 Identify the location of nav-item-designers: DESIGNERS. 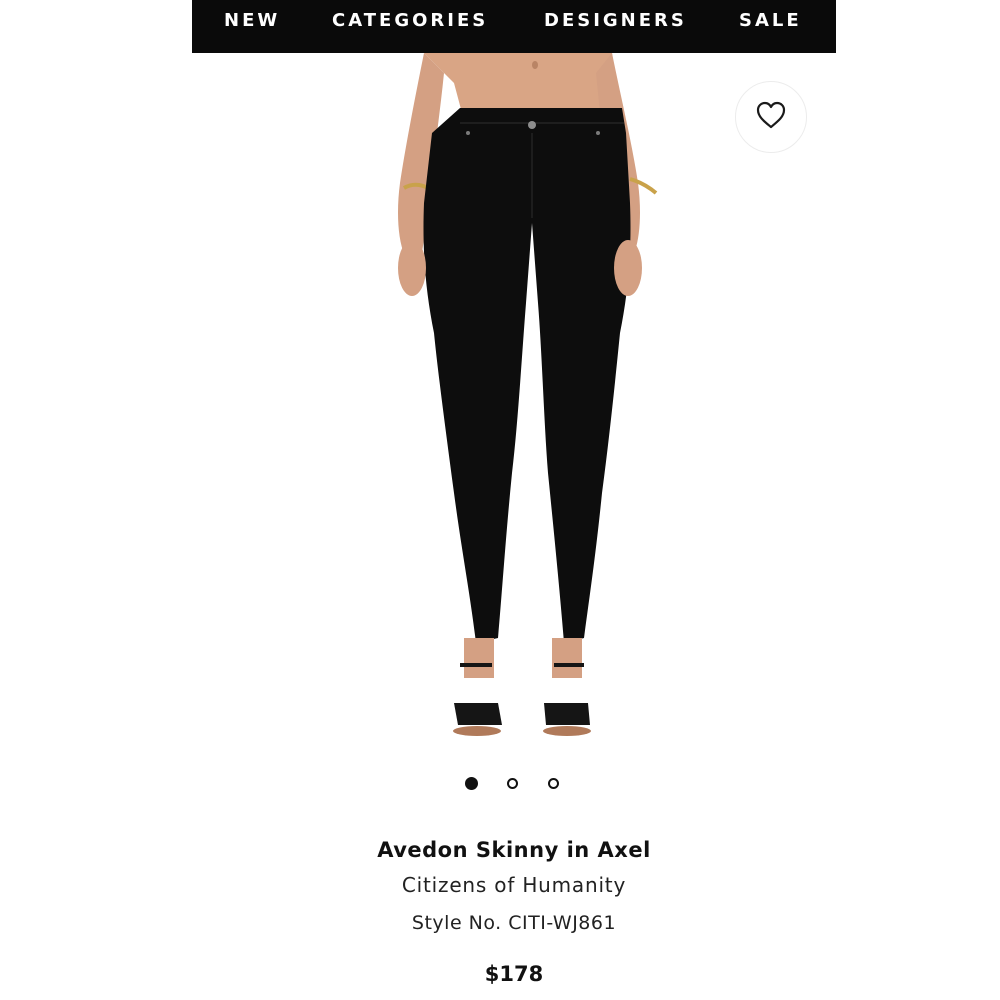
(615, 21).